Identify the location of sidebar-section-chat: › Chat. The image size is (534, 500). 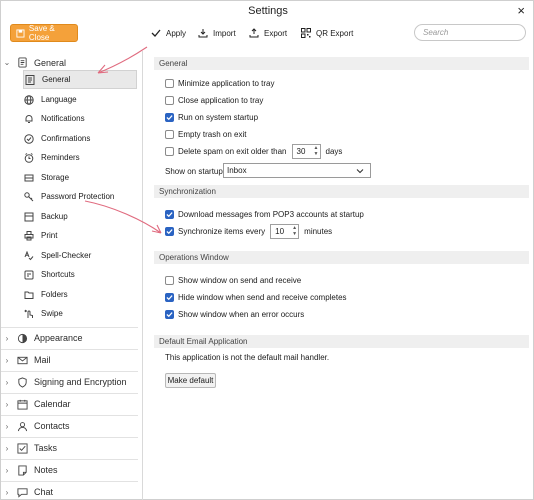
(69, 490).